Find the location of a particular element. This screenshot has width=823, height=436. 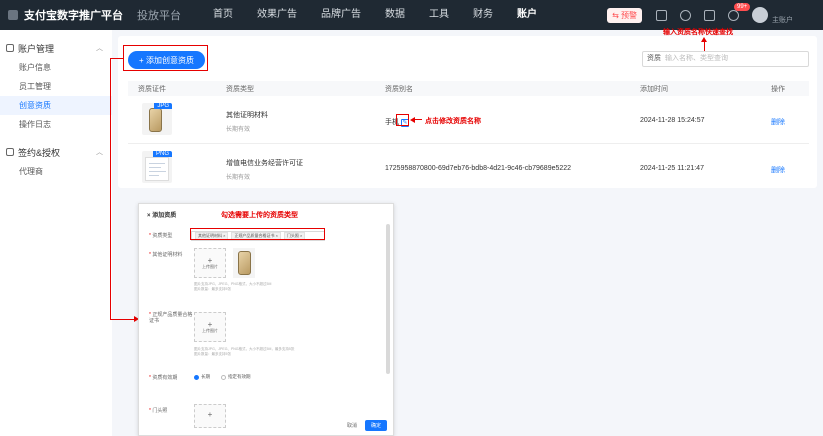

confirm-button: 确定 is located at coordinates (375, 425).